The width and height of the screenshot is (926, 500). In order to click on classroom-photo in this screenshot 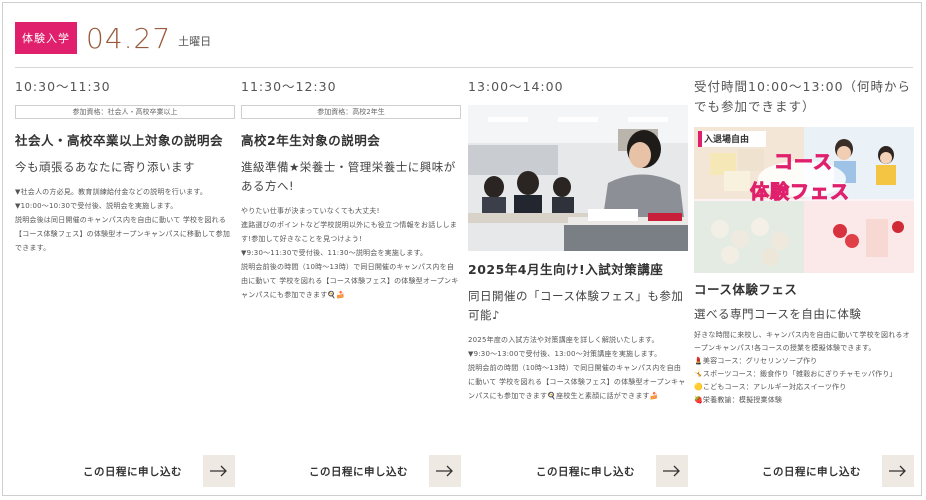, I will do `click(578, 178)`.